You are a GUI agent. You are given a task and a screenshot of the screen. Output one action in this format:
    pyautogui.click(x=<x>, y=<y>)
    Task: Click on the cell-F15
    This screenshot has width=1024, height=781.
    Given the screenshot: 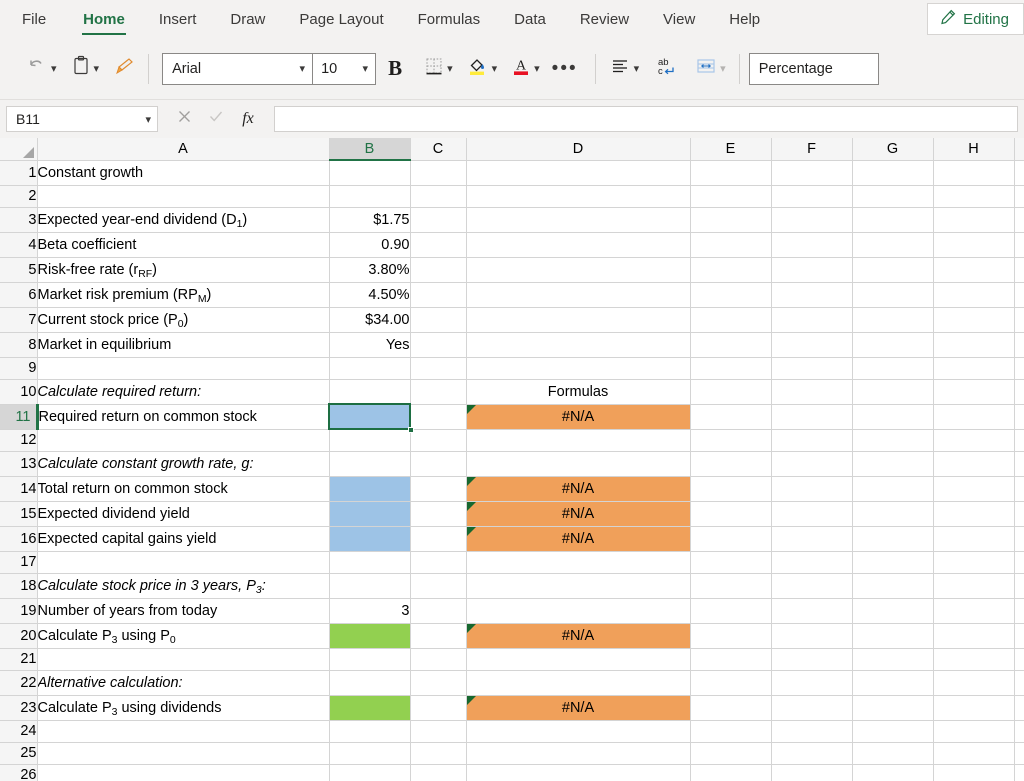 What is the action you would take?
    pyautogui.click(x=812, y=514)
    